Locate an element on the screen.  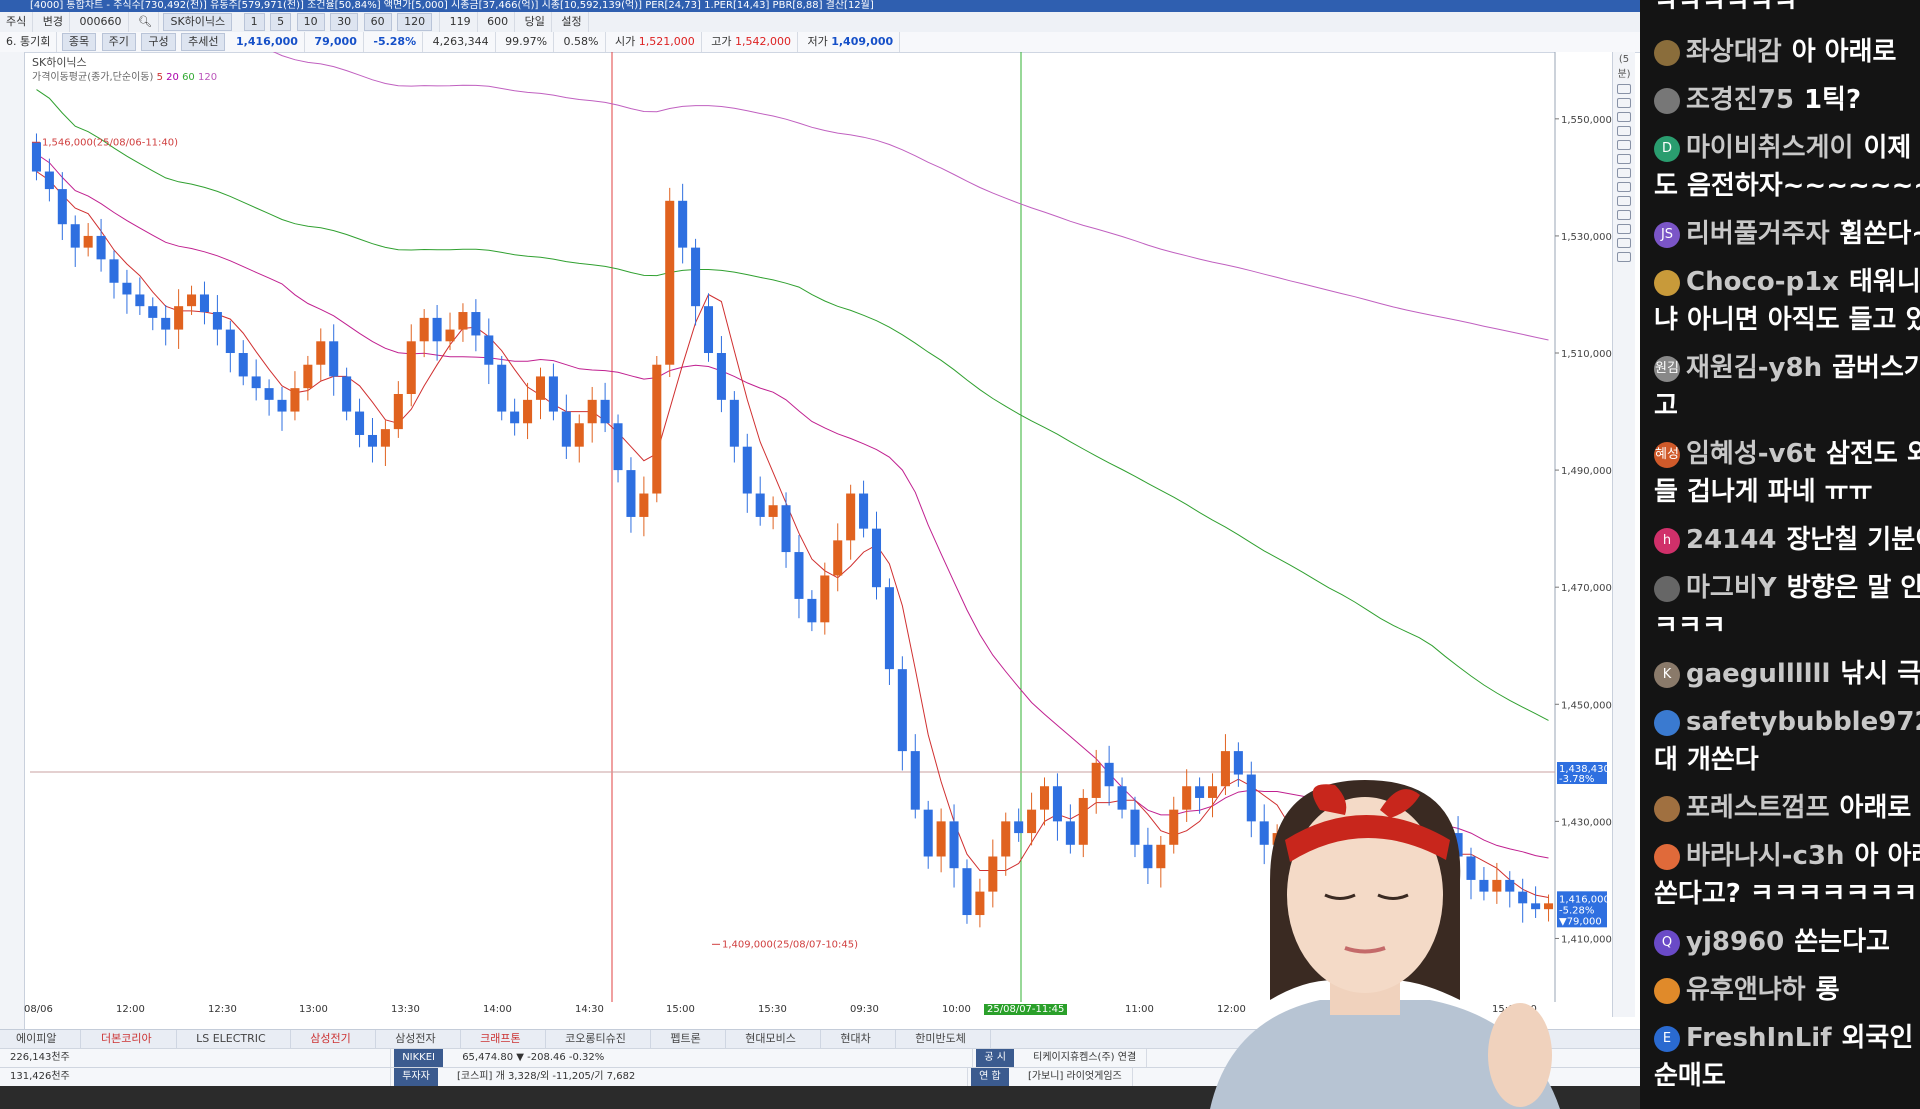
tab-item: 한미반도체 is located at coordinates (945, 1039).